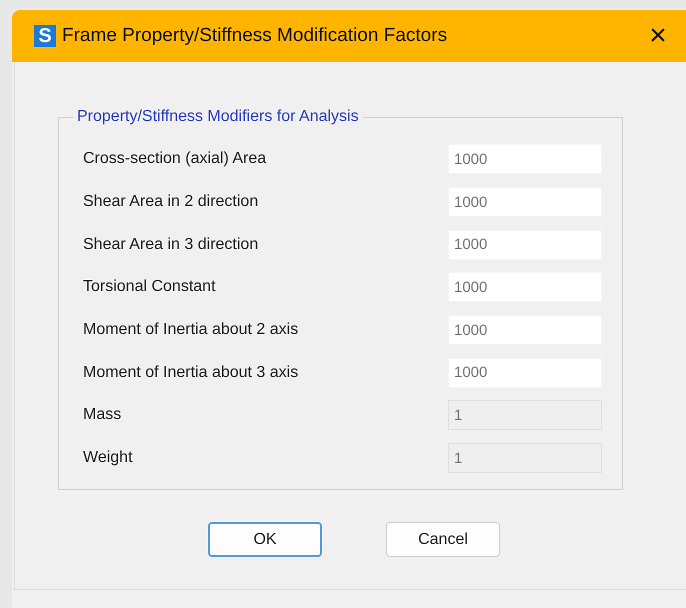 This screenshot has width=686, height=608. What do you see at coordinates (190, 373) in the screenshot?
I see `field-label: Moment of Inertia about 3 axis` at bounding box center [190, 373].